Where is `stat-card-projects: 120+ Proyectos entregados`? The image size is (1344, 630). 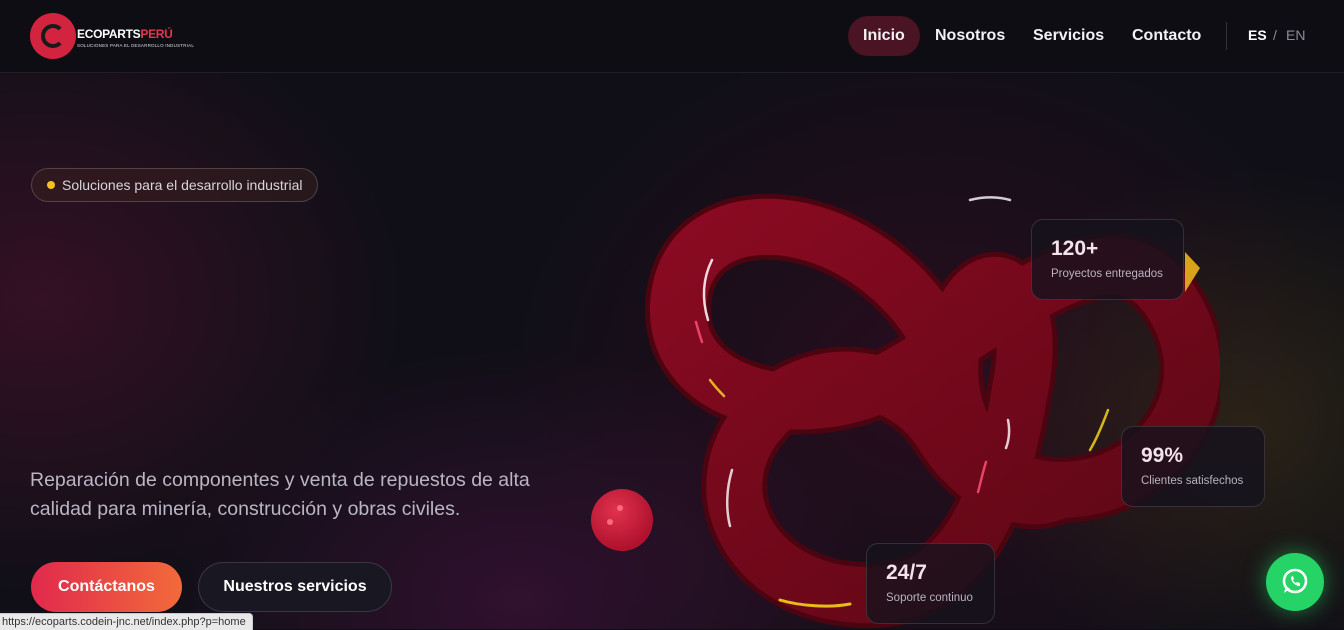
stat-card-projects: 120+ Proyectos entregados is located at coordinates (1107, 259).